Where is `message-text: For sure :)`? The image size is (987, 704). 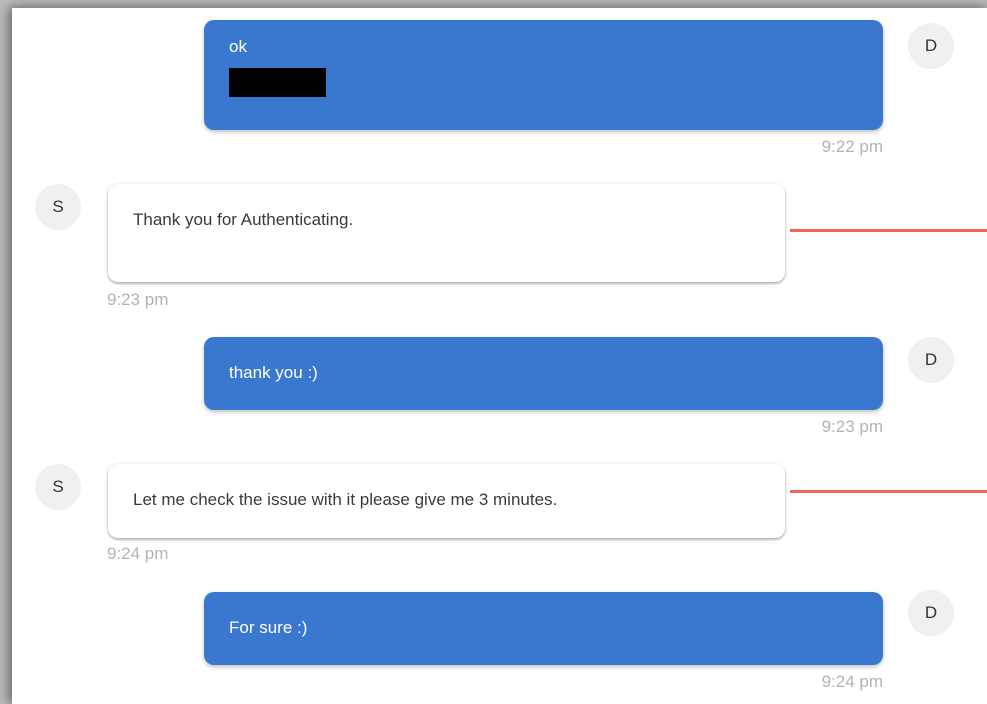
message-text: For sure :) is located at coordinates (268, 627).